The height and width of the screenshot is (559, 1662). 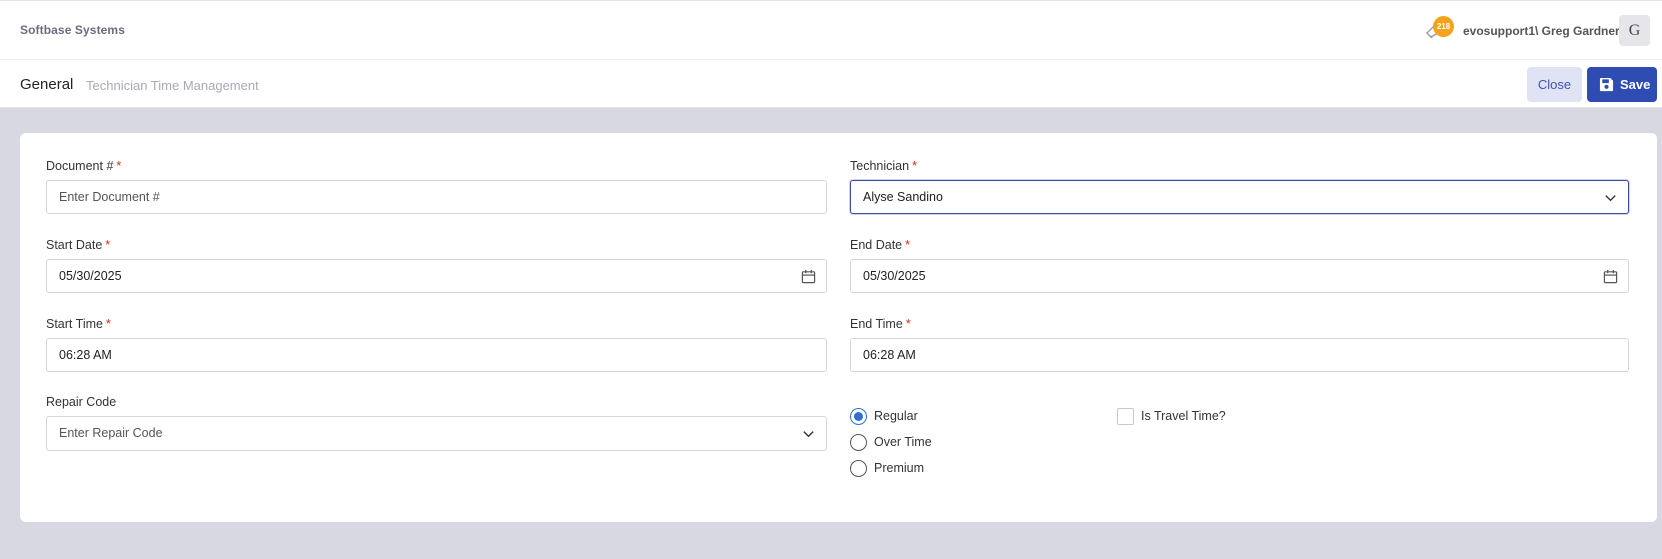 I want to click on user-name: evosupport1\ Greg Gardner, so click(x=1541, y=31).